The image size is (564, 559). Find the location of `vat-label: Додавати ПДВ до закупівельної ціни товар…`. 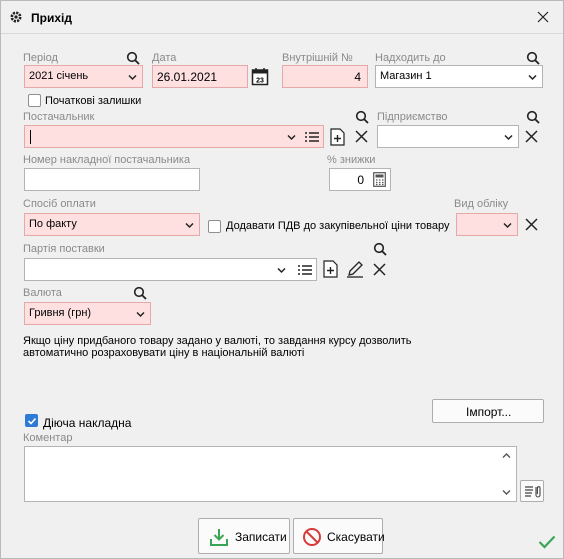

vat-label: Додавати ПДВ до закупівельної ціни товар… is located at coordinates (338, 226).